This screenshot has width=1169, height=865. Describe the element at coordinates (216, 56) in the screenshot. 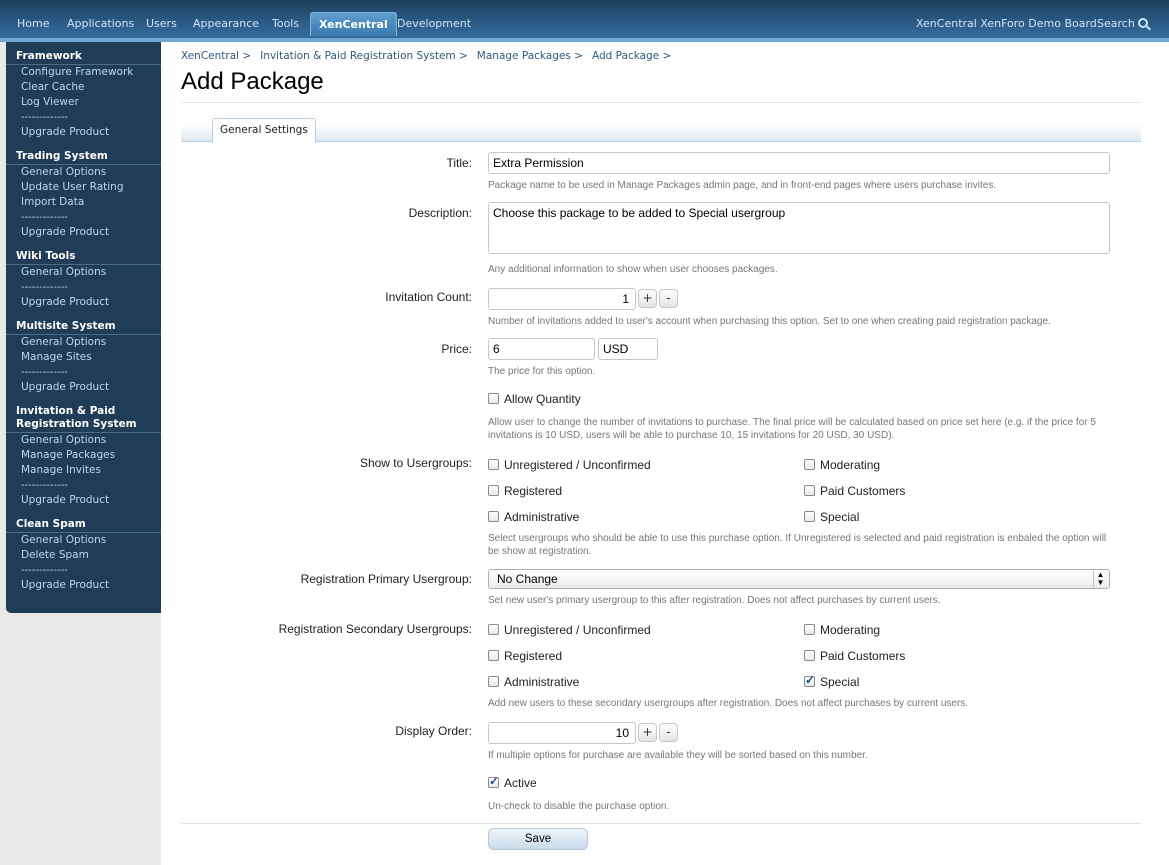

I see `breadcrumb-xencentral: XenCentral >` at that location.